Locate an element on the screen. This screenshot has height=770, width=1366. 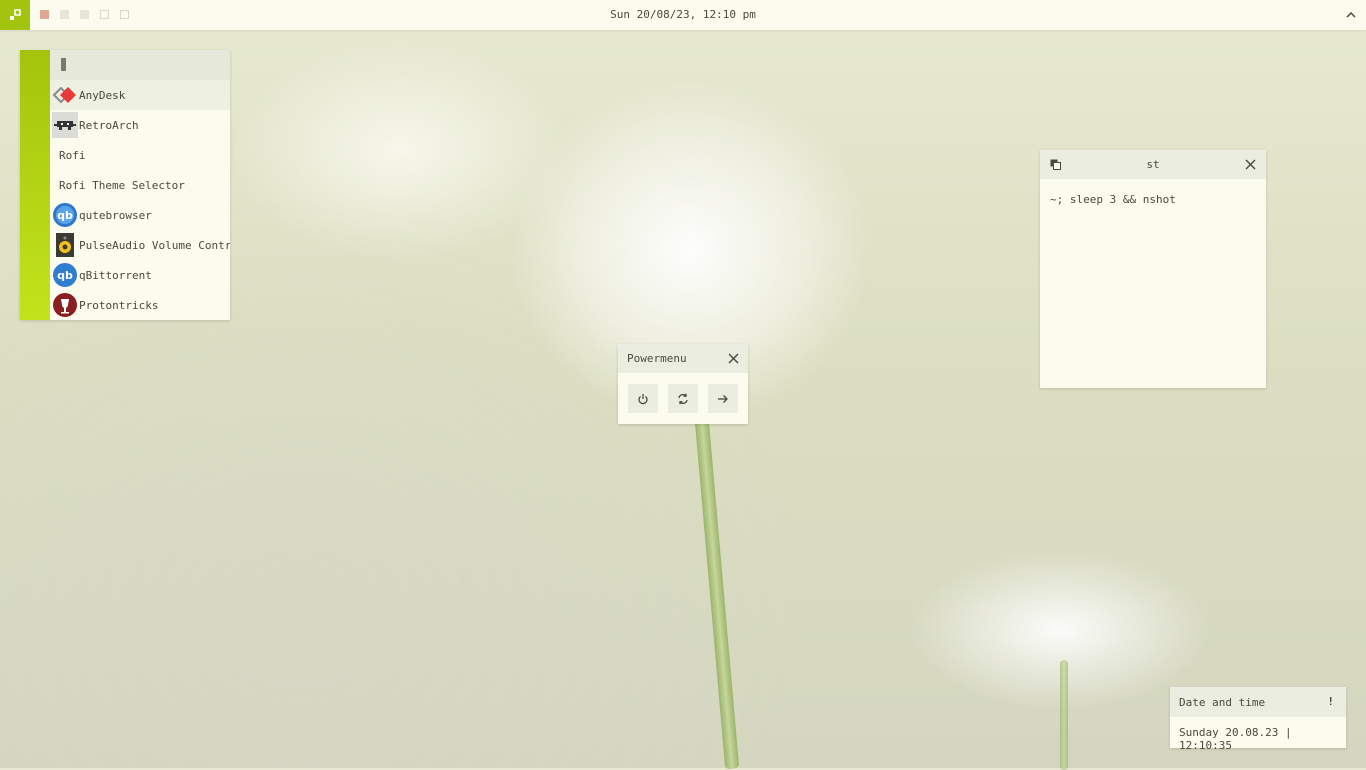
launcher-item-label: qutebrowser is located at coordinates (115, 215).